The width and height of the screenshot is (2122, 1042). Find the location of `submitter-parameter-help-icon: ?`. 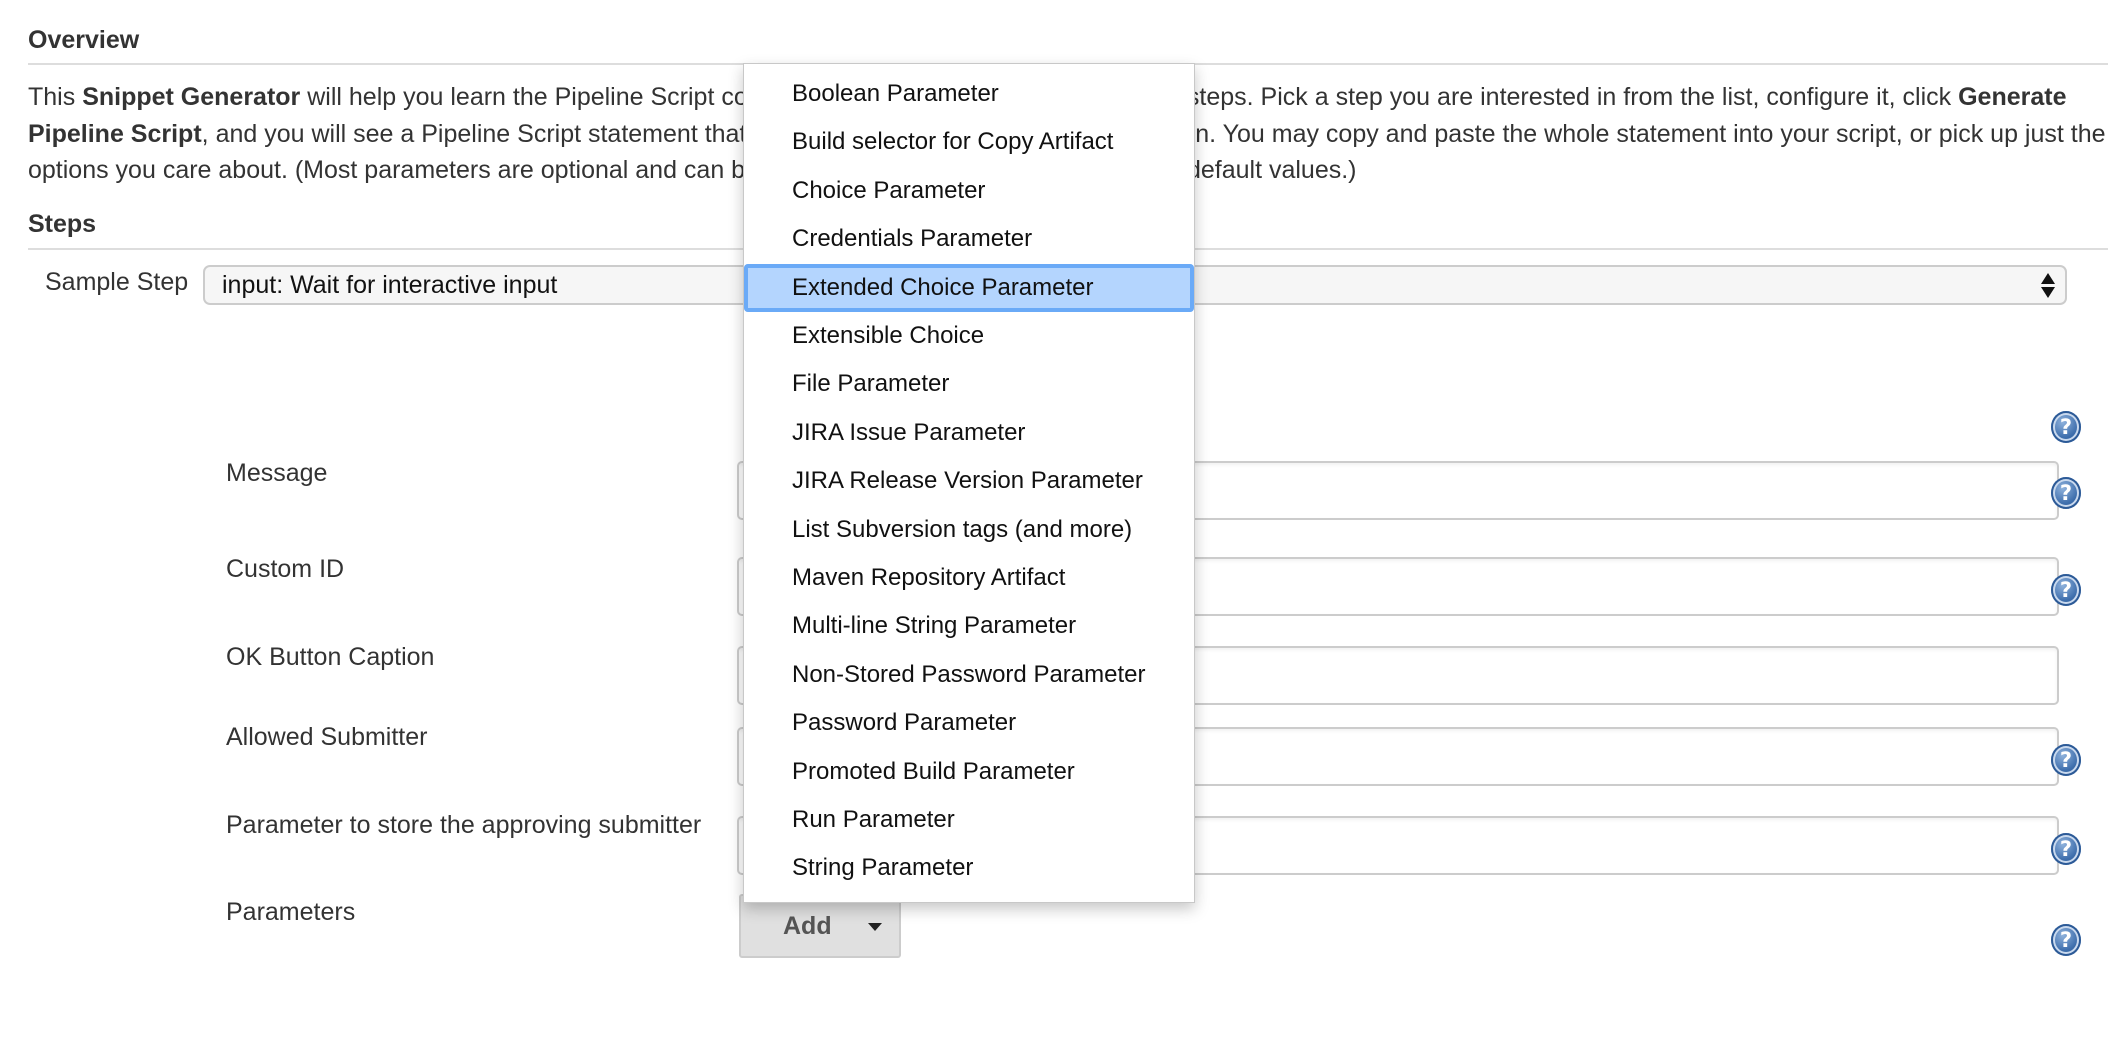

submitter-parameter-help-icon: ? is located at coordinates (2066, 849).